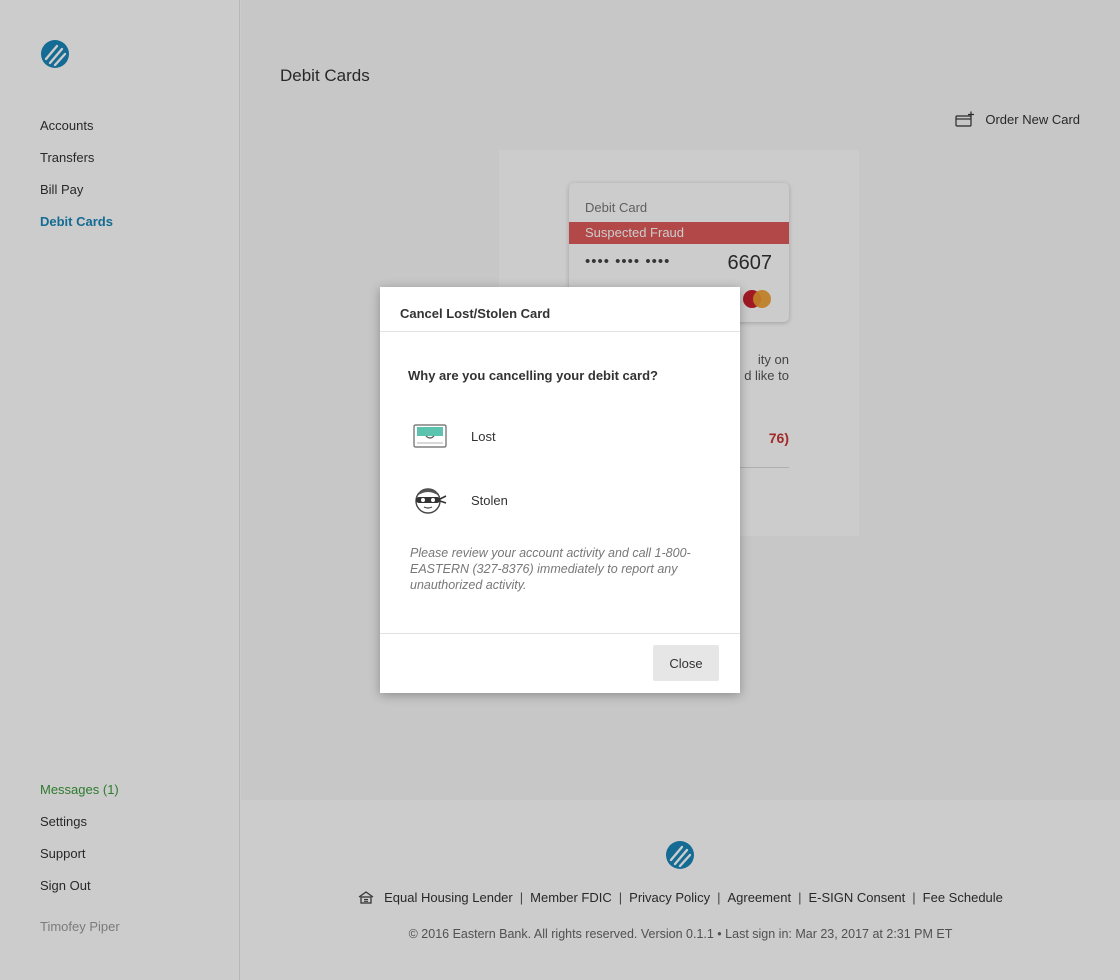 The height and width of the screenshot is (980, 1120). Describe the element at coordinates (430, 500) in the screenshot. I see `thief-icon` at that location.